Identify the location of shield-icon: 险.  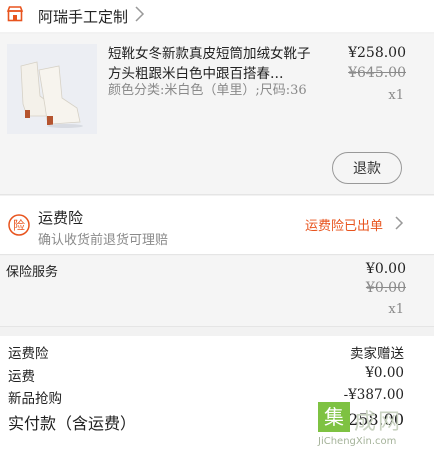
(19, 225).